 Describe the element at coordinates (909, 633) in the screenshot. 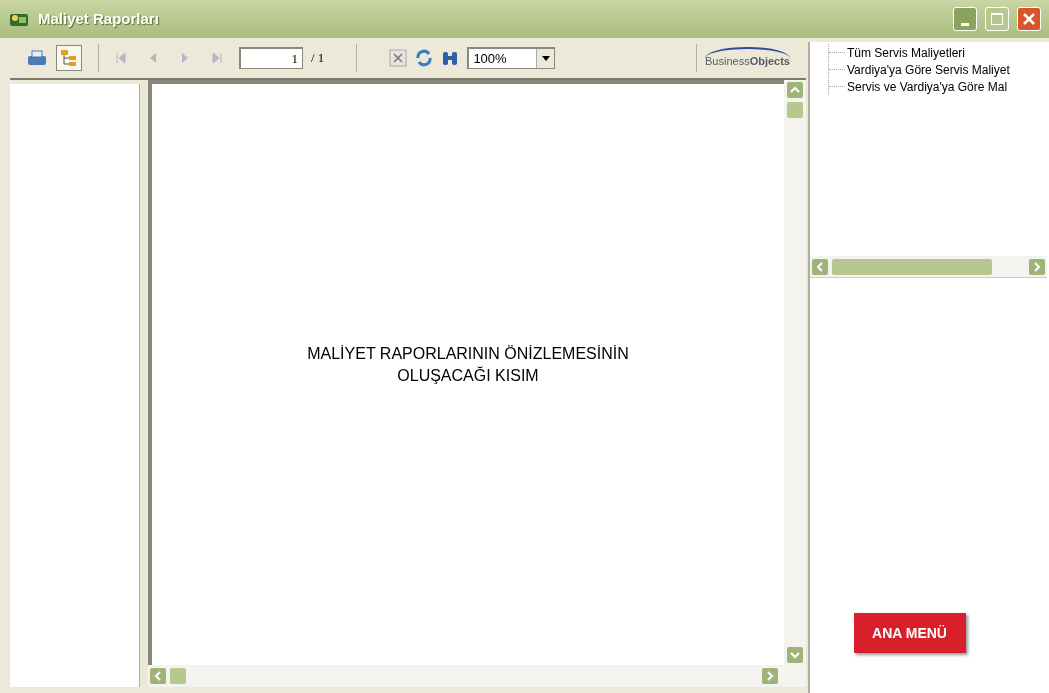

I see `main-menu-button: ANA MENÜ` at that location.